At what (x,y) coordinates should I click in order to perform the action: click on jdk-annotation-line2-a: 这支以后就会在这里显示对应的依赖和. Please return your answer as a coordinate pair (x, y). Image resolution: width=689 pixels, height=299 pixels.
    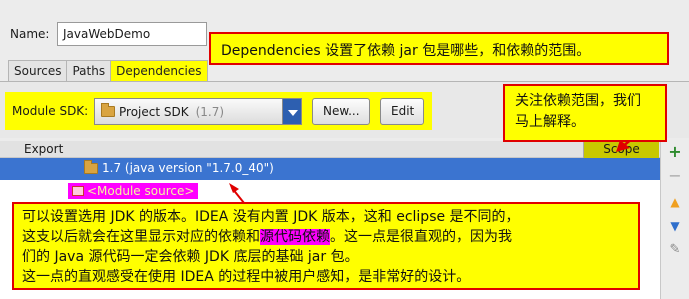
    Looking at the image, I should click on (141, 237).